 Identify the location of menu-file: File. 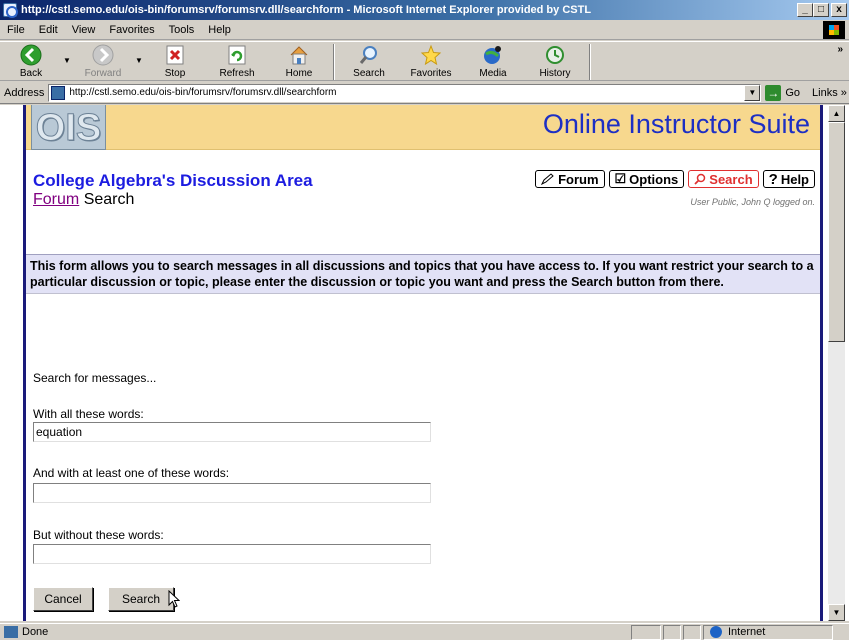
(16, 30).